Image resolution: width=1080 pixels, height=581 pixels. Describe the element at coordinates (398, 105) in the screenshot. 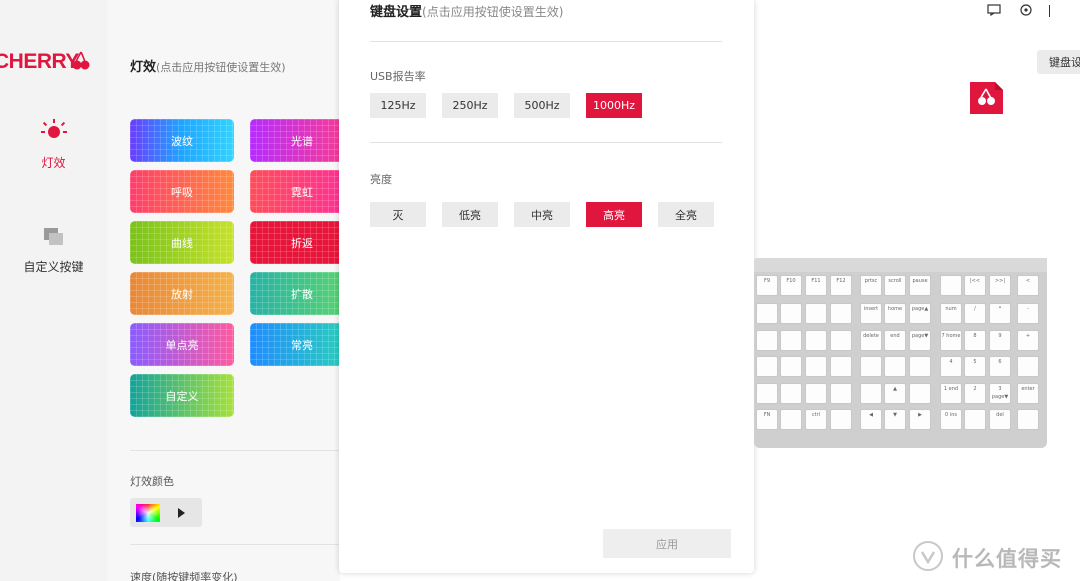

I see `option-button: 125Hz` at that location.